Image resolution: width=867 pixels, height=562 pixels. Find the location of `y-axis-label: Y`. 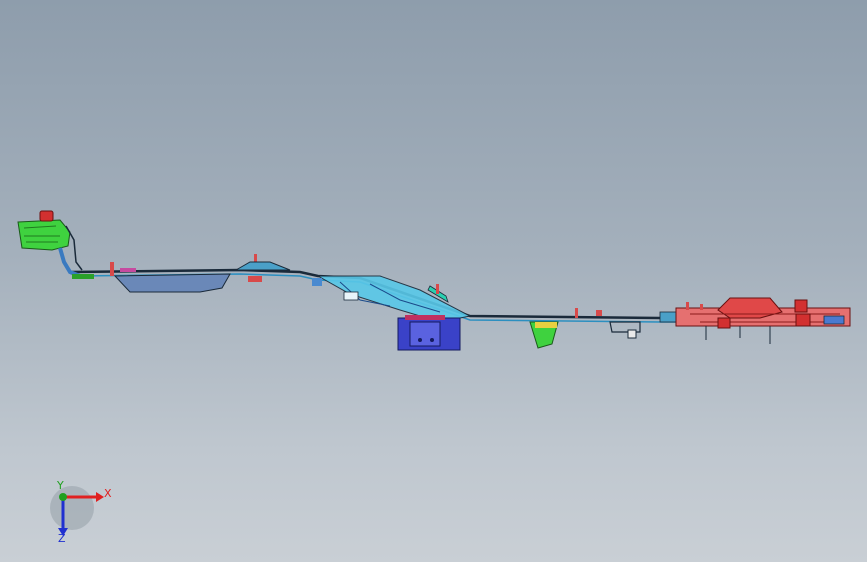

y-axis-label: Y is located at coordinates (60, 485).